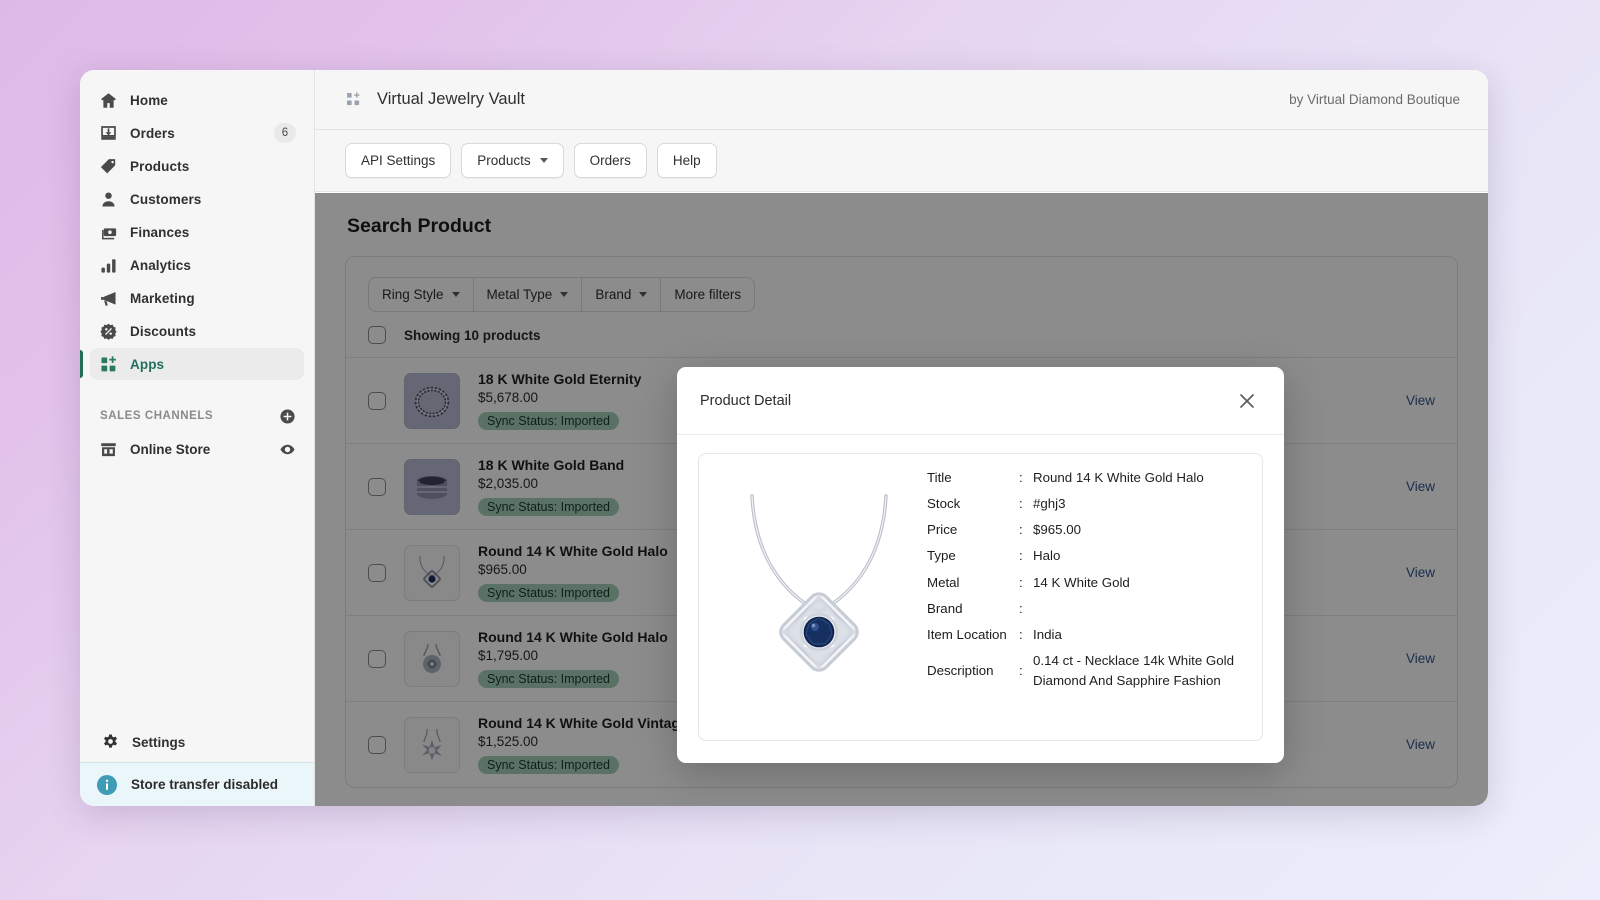 The width and height of the screenshot is (1600, 900). What do you see at coordinates (960, 670) in the screenshot?
I see `spec-key: Description` at bounding box center [960, 670].